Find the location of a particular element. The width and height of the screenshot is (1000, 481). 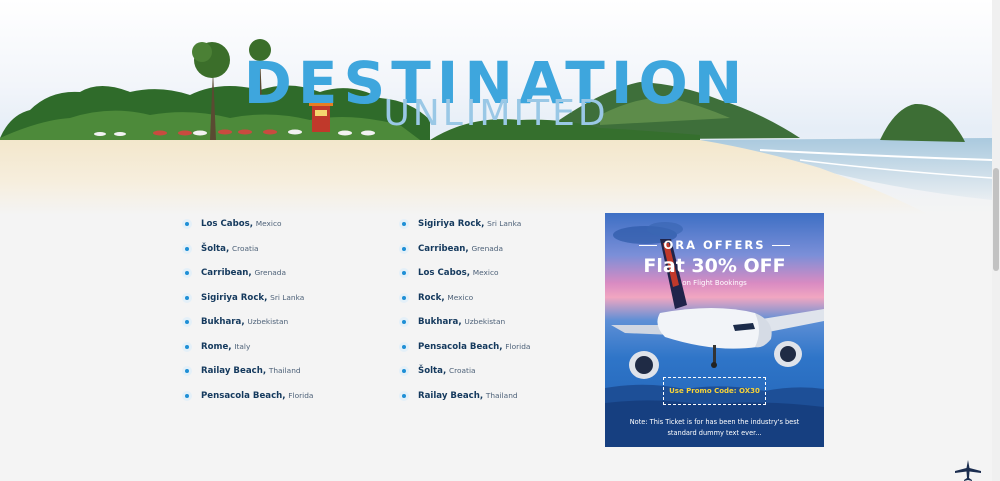

destination-item: Rome, Italy is located at coordinates (246, 347).